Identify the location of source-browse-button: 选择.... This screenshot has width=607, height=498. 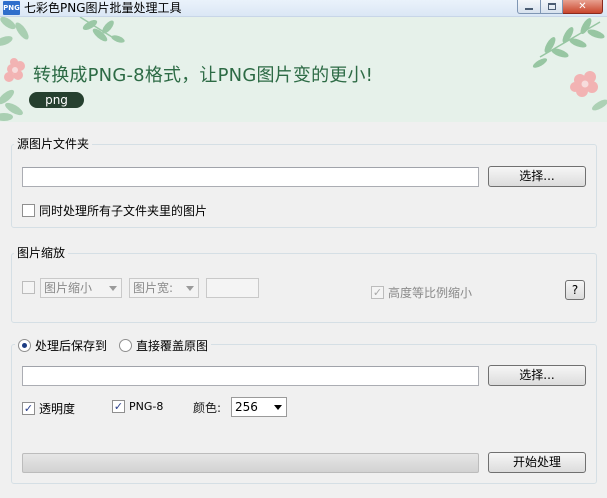
(537, 176).